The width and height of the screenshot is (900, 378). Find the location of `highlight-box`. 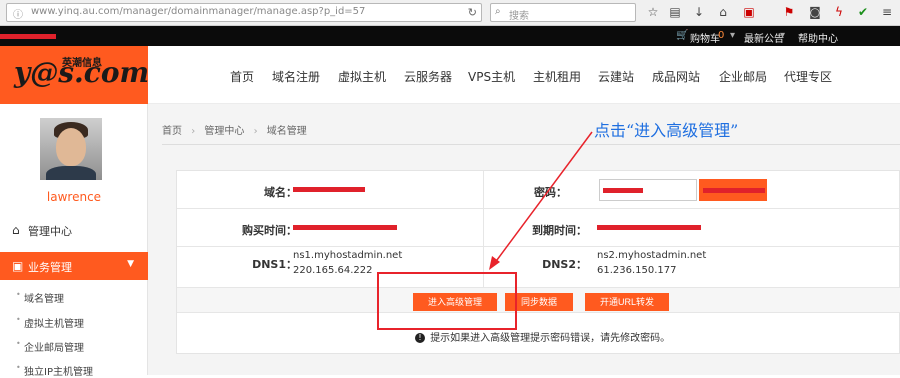

highlight-box is located at coordinates (447, 301).